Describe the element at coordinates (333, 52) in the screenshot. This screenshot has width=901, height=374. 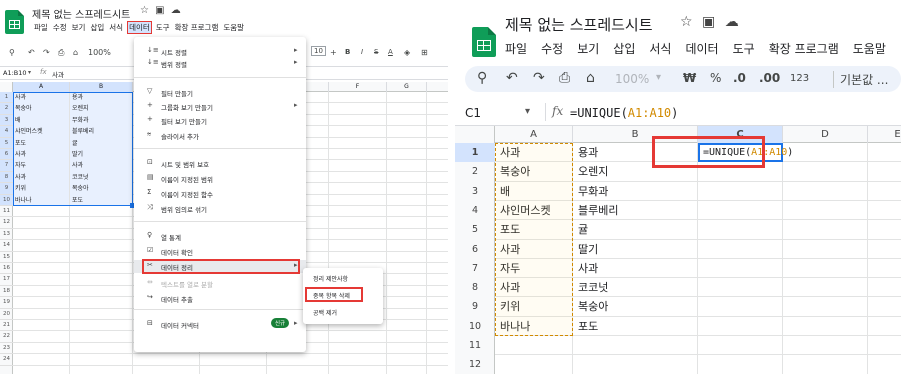
I see `font-size-plus-icon: +` at that location.